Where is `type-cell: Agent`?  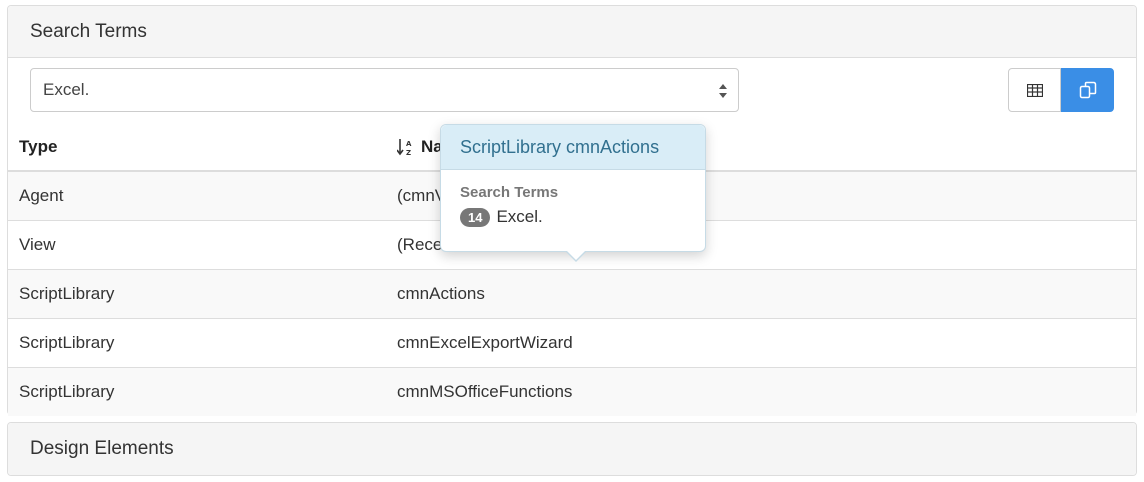 type-cell: Agent is located at coordinates (197, 195).